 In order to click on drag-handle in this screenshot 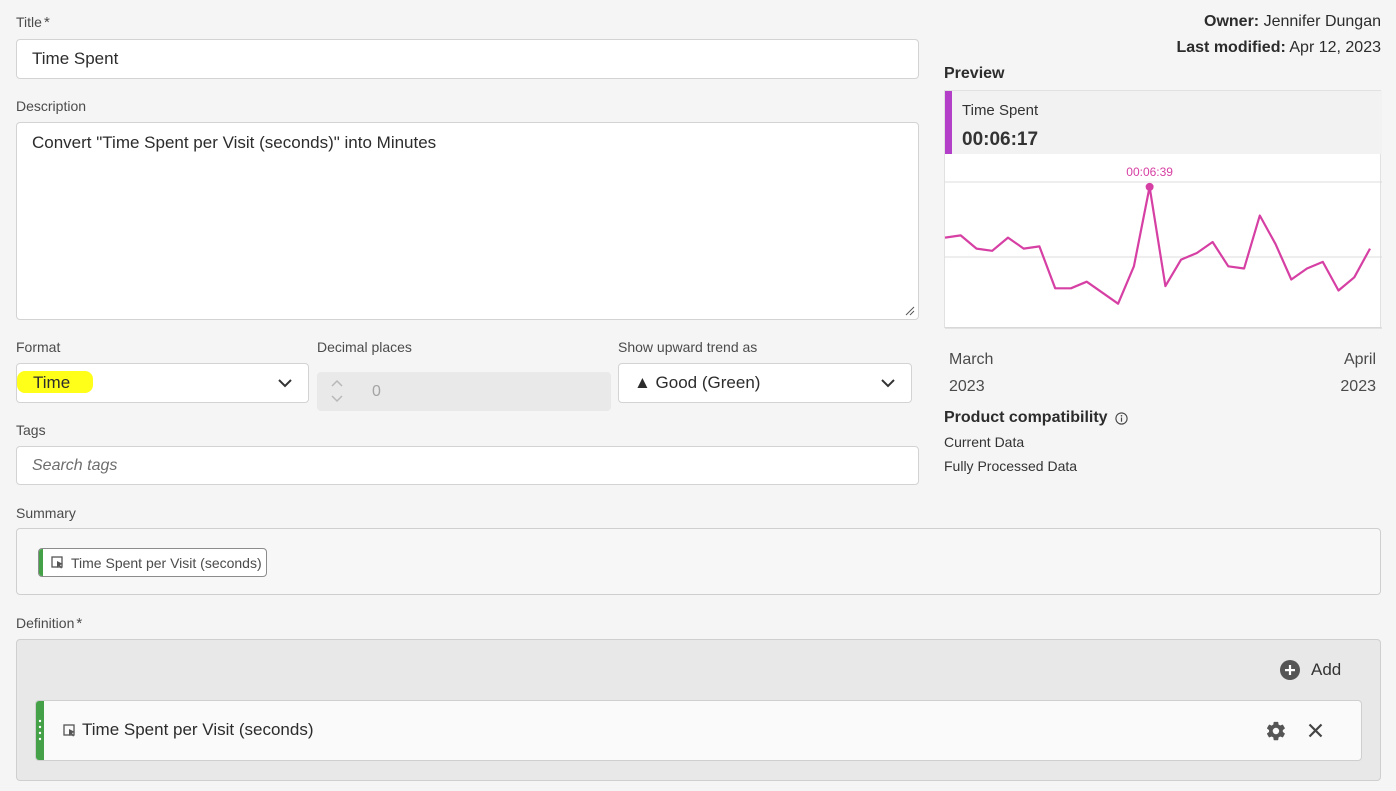, I will do `click(40, 730)`.